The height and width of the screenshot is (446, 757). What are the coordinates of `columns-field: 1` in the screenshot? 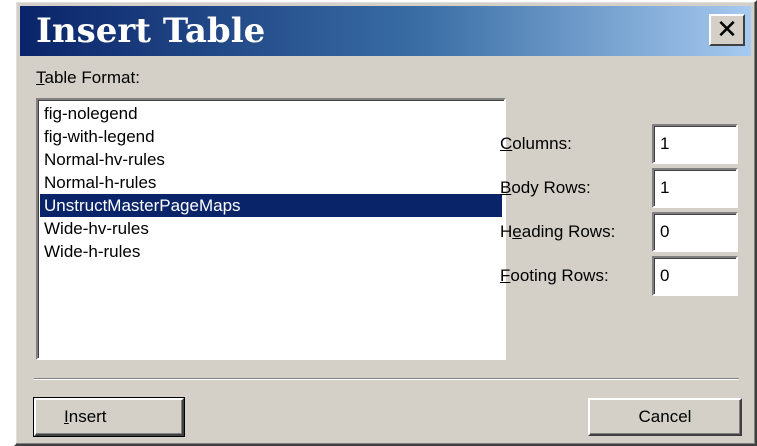 It's located at (695, 144).